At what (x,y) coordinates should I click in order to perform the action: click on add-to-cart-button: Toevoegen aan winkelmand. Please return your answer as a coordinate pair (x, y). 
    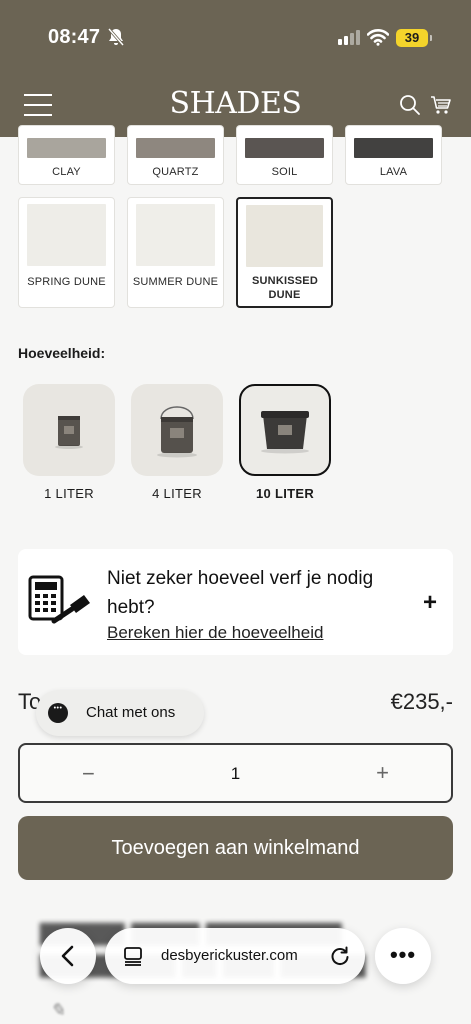
    Looking at the image, I should click on (235, 848).